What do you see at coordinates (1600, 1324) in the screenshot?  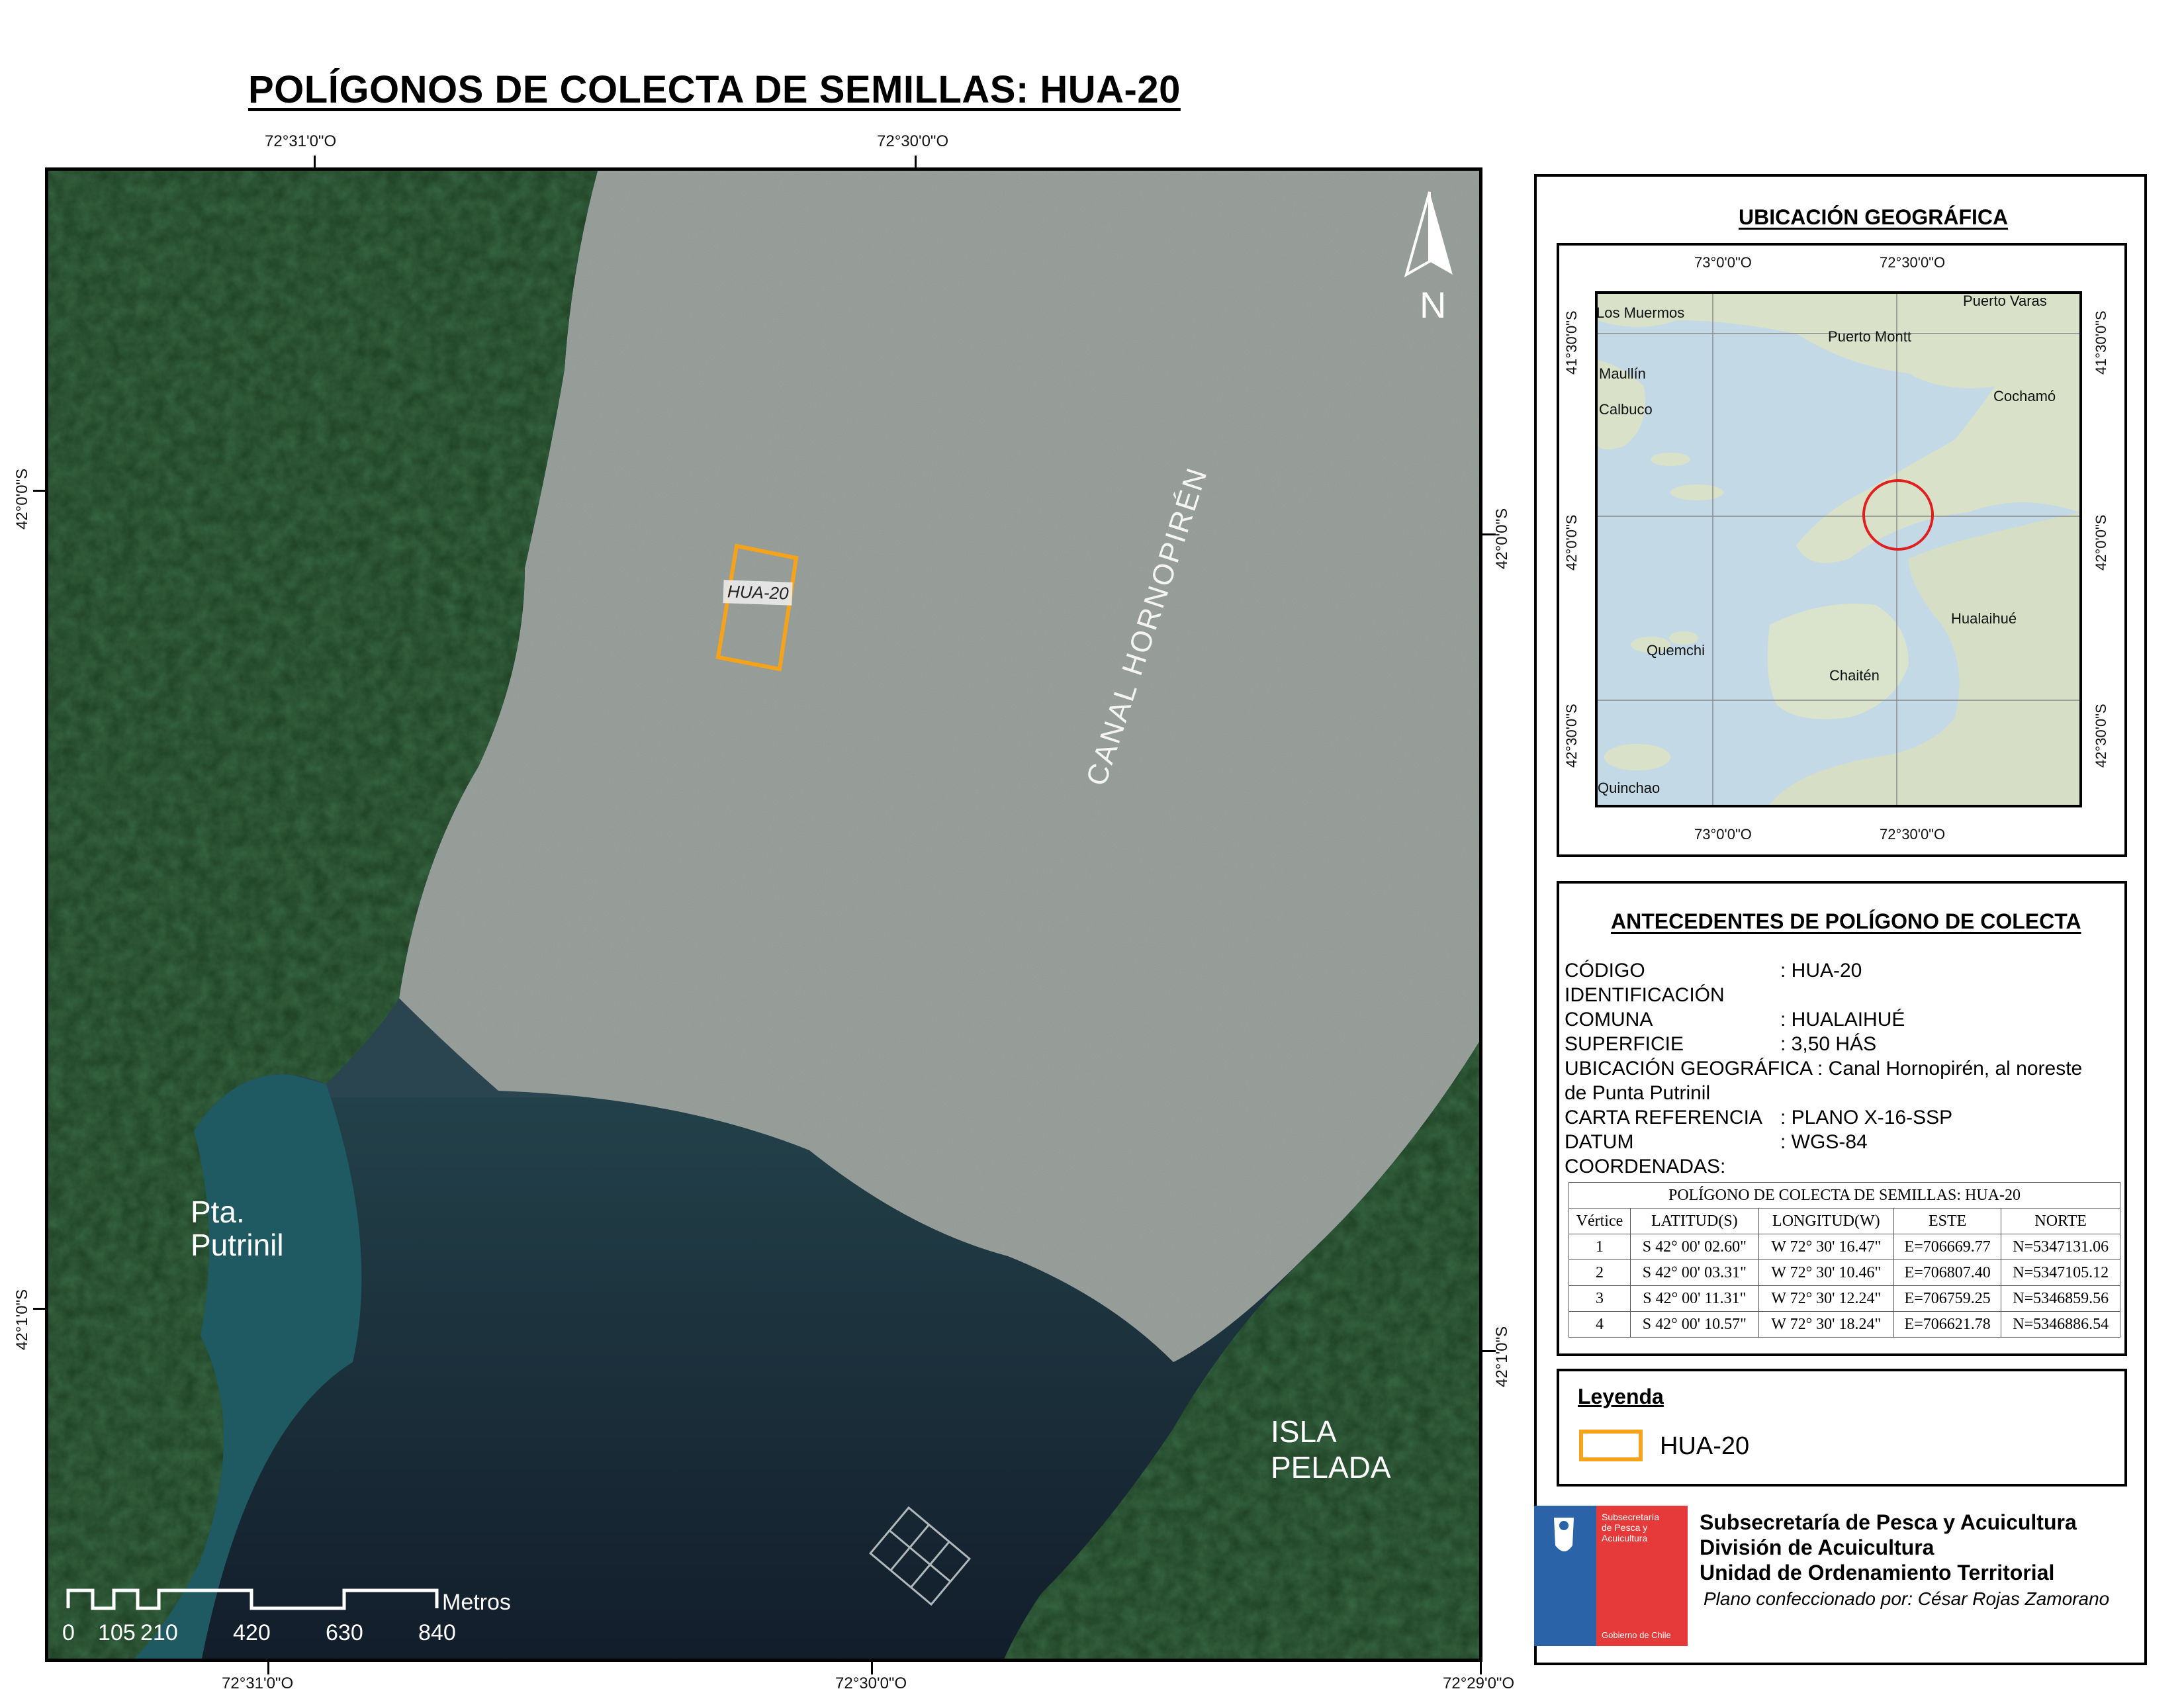 I see `table-cell: 4` at bounding box center [1600, 1324].